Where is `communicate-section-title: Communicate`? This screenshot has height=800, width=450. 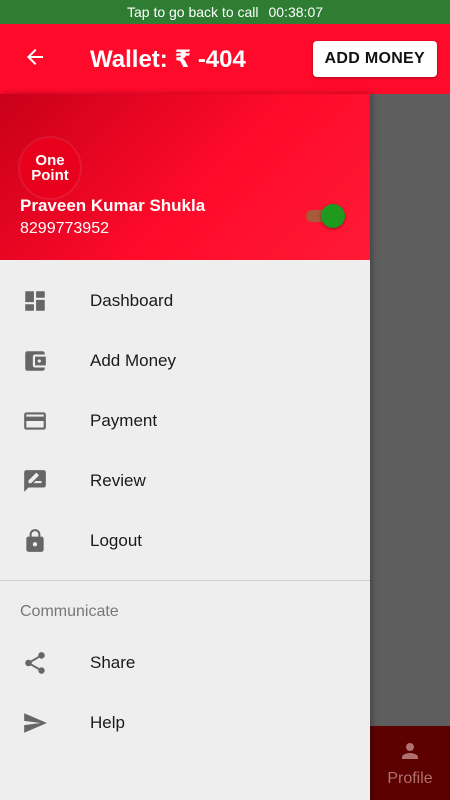
communicate-section-title: Communicate is located at coordinates (69, 611).